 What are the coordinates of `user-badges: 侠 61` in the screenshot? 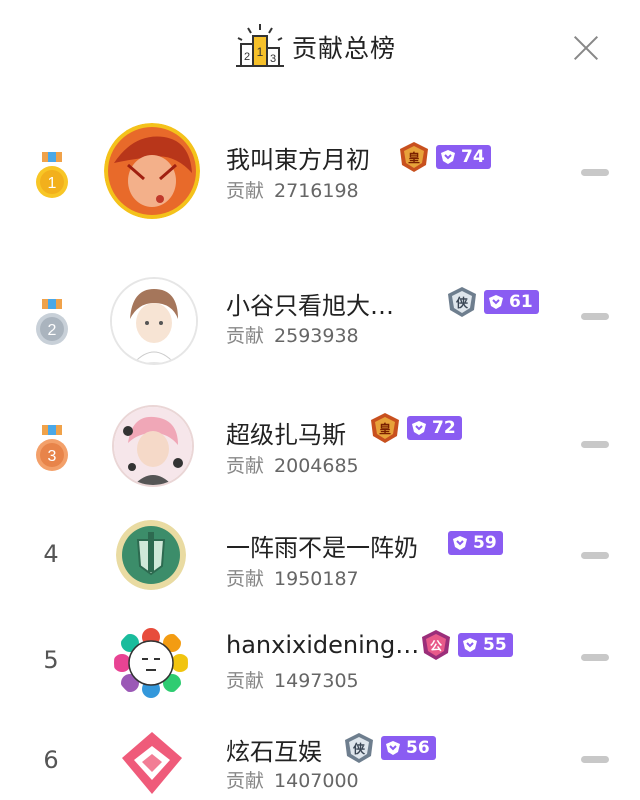 It's located at (492, 302).